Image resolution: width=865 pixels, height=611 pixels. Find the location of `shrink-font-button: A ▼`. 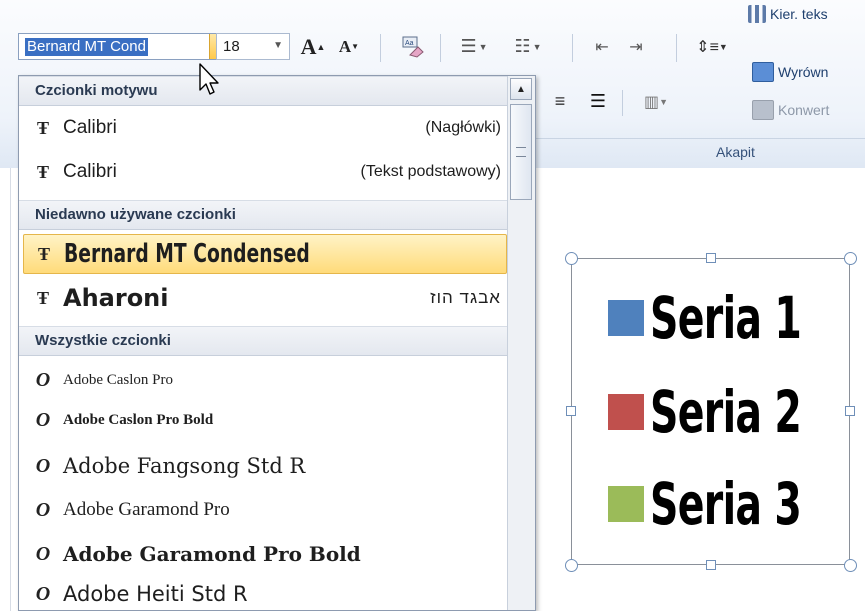

shrink-font-button: A ▼ is located at coordinates (349, 46).